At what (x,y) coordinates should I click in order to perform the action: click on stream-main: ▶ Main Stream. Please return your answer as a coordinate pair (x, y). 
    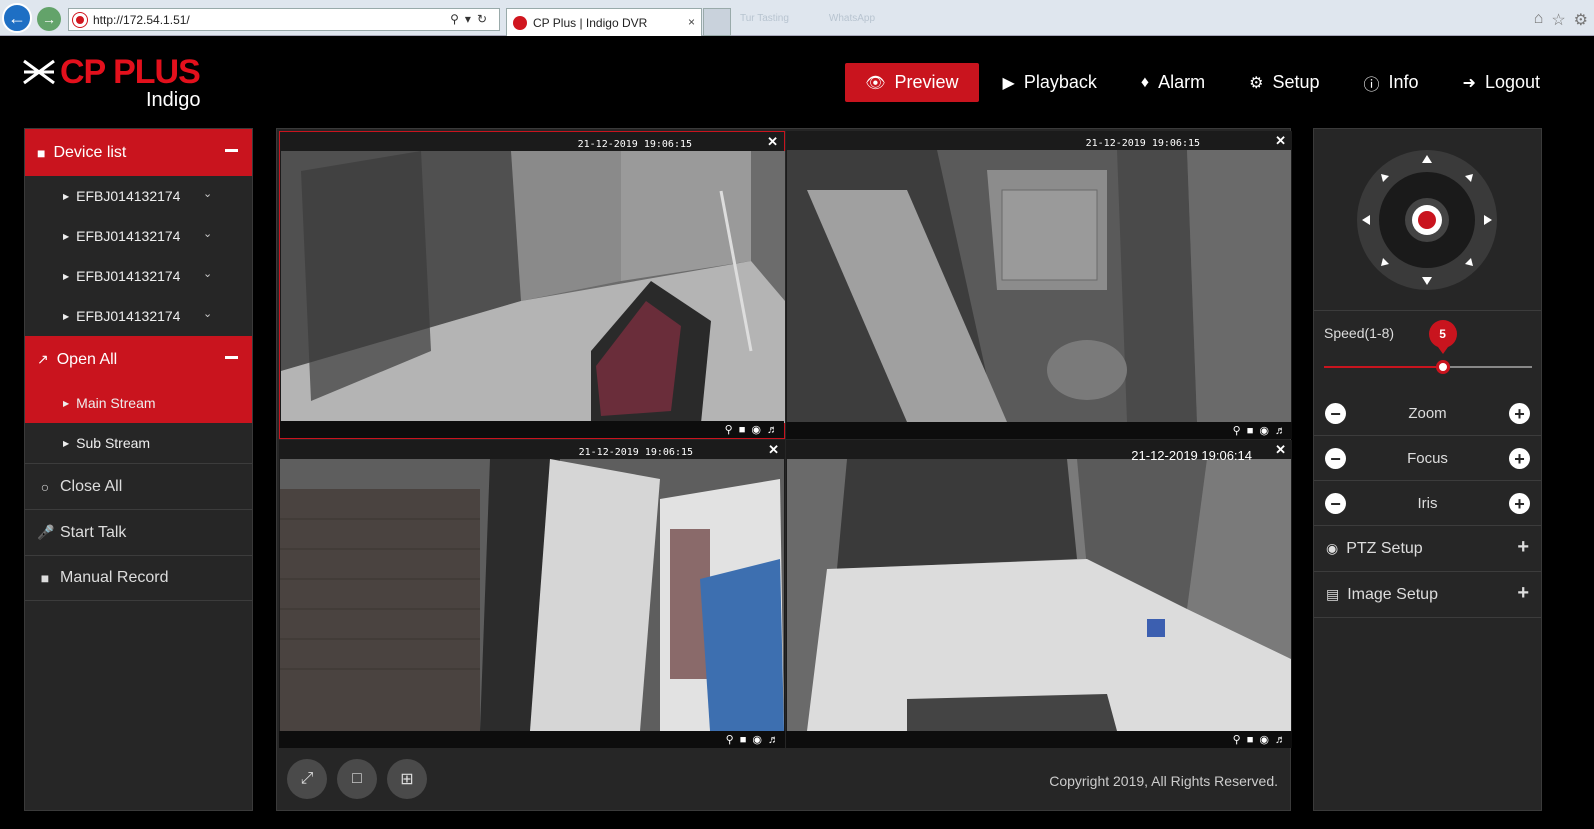
    Looking at the image, I should click on (138, 403).